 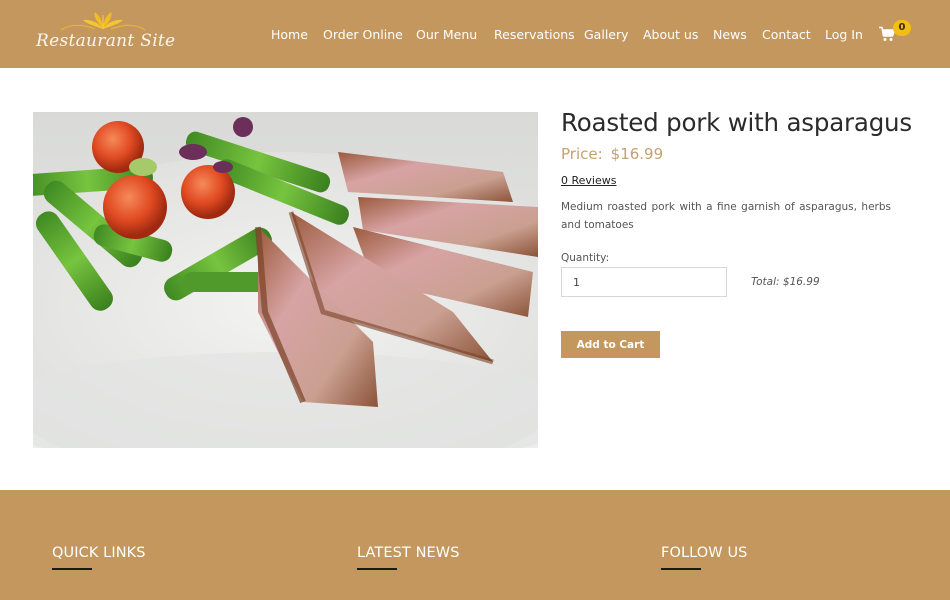 I want to click on nav-gallery: Gallery, so click(x=606, y=34).